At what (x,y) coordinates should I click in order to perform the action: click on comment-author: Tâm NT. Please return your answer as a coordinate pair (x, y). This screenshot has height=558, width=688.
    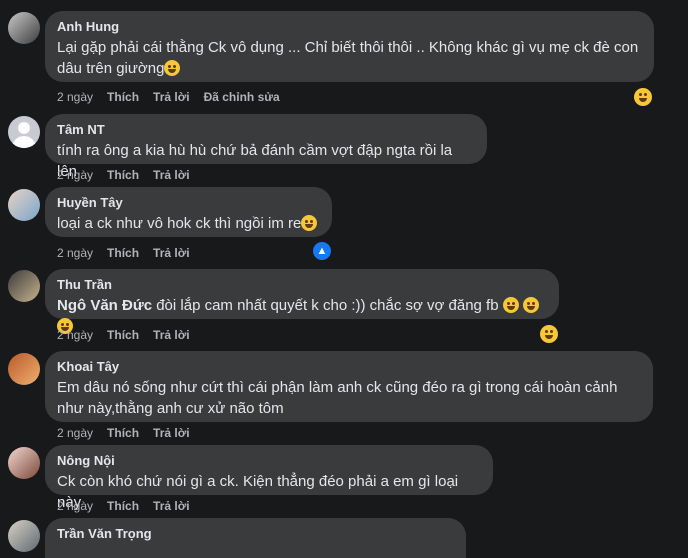
    Looking at the image, I should click on (266, 130).